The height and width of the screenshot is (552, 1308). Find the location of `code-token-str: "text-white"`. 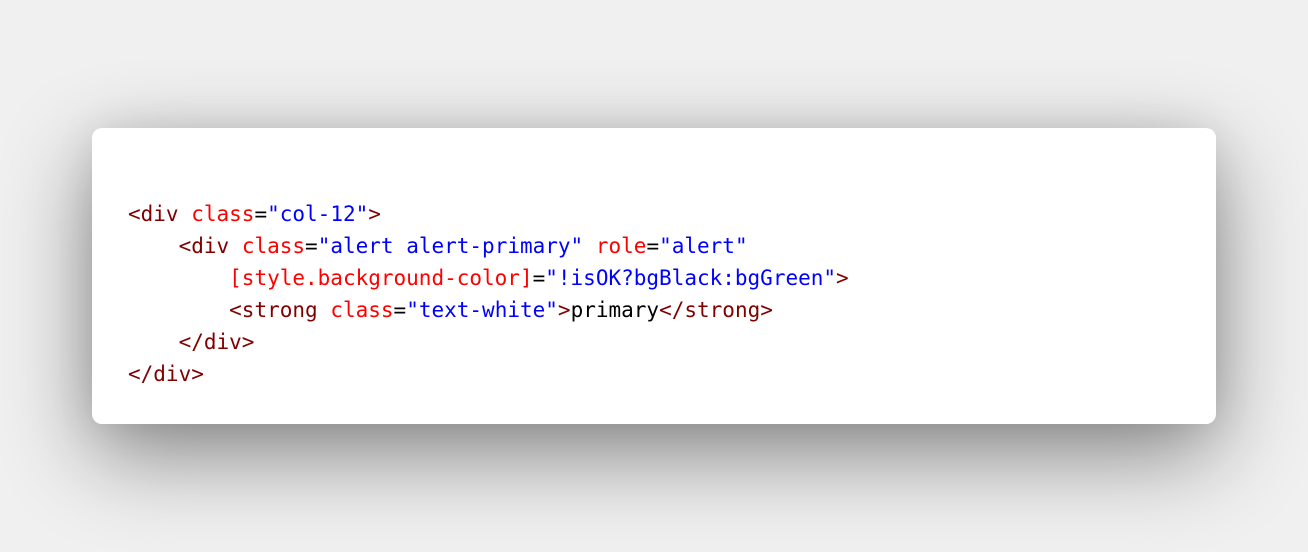

code-token-str: "text-white" is located at coordinates (482, 310).